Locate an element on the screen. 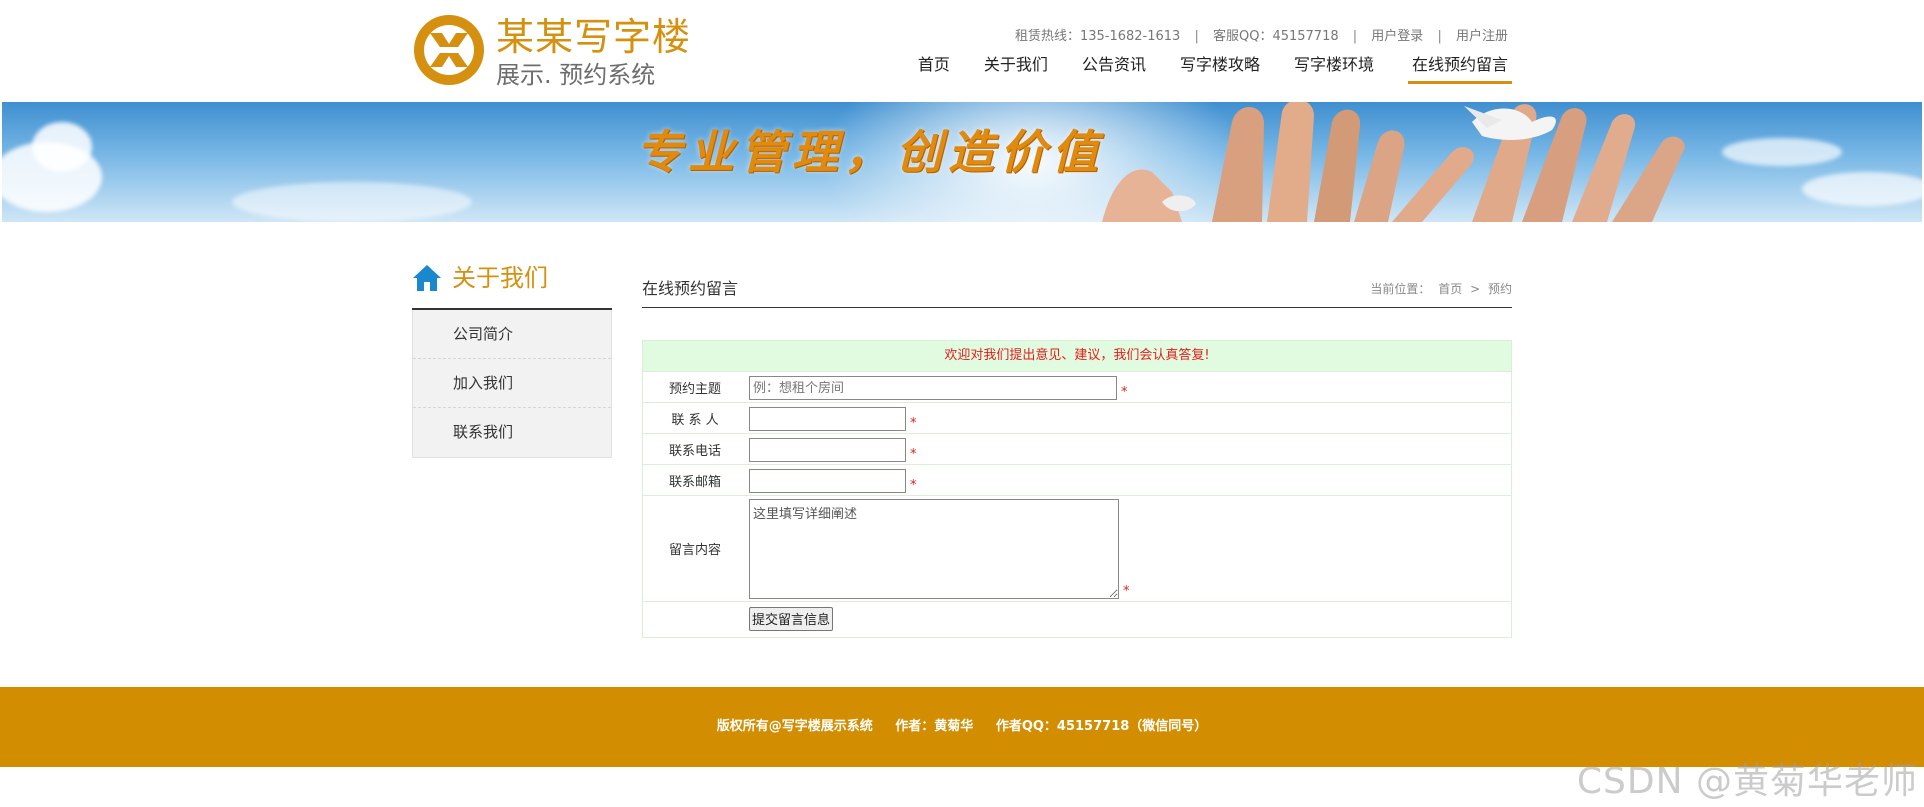 This screenshot has height=807, width=1924. logo-icon is located at coordinates (449, 50).